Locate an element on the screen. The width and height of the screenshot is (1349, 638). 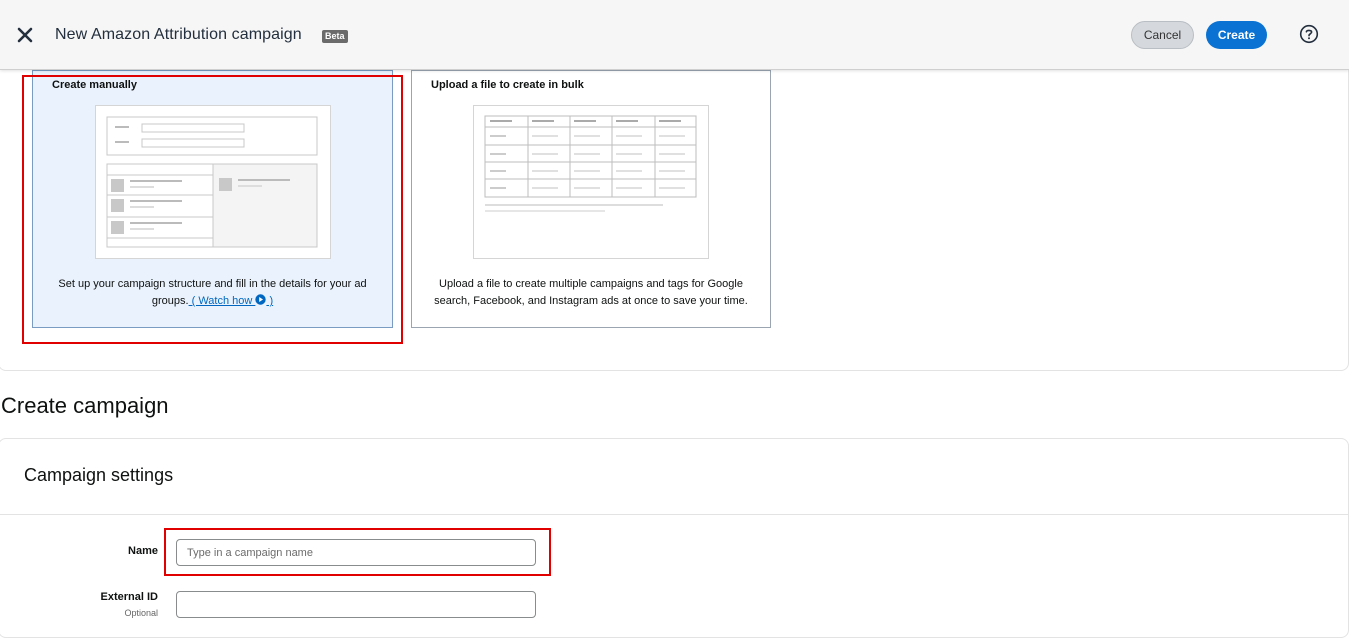
settings-divider is located at coordinates (674, 514).